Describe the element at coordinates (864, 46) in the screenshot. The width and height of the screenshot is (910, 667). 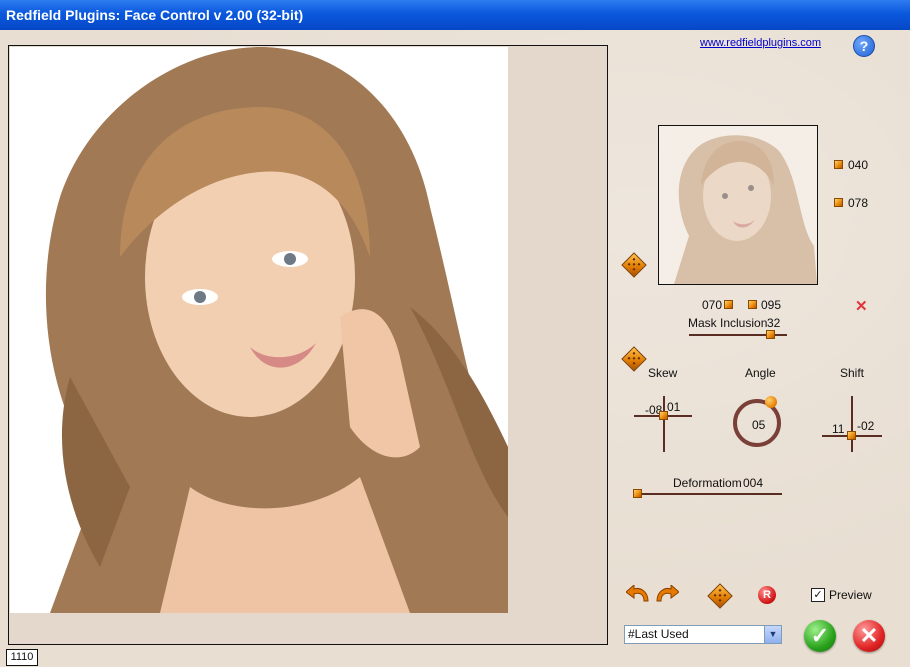
I see `help-button: ?` at that location.